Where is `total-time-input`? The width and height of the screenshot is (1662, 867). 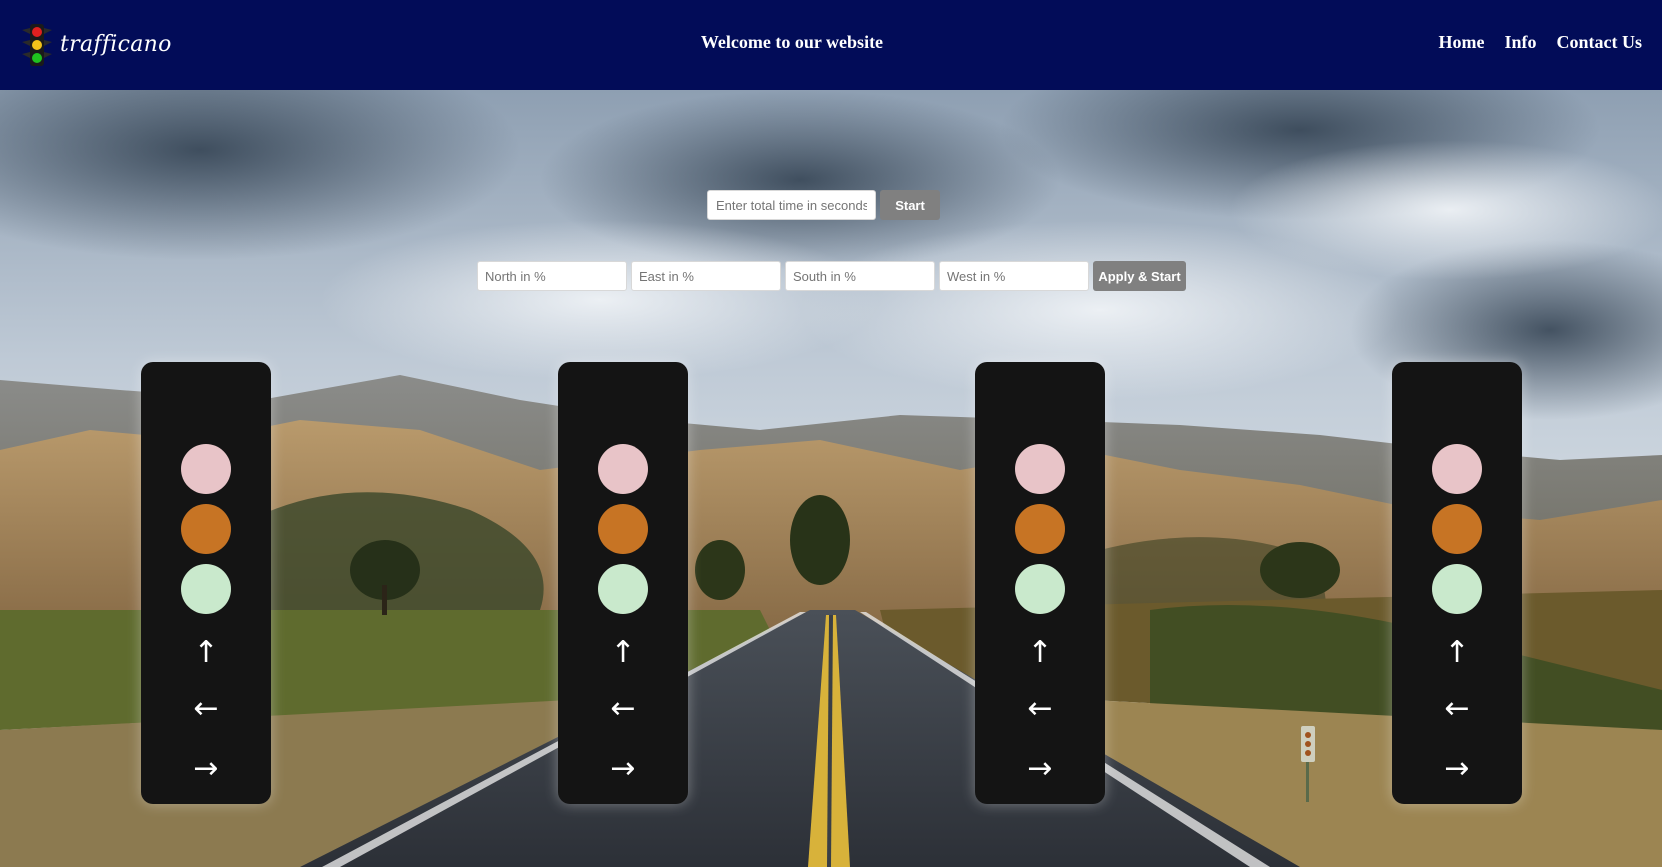 total-time-input is located at coordinates (791, 205).